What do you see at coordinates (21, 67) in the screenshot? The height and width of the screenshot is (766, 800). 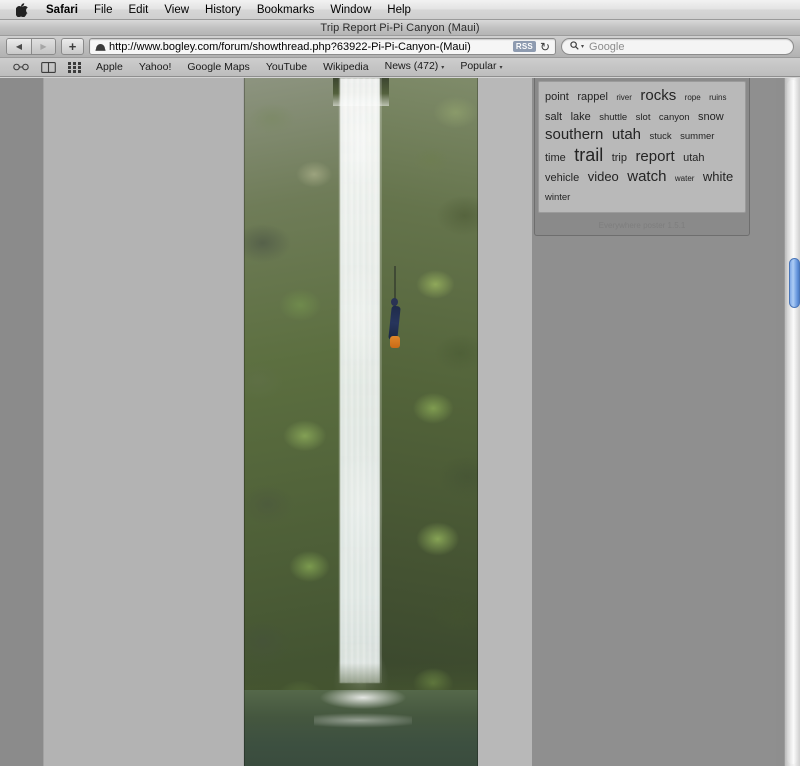 I see `show-all-bookmarks-icon` at bounding box center [21, 67].